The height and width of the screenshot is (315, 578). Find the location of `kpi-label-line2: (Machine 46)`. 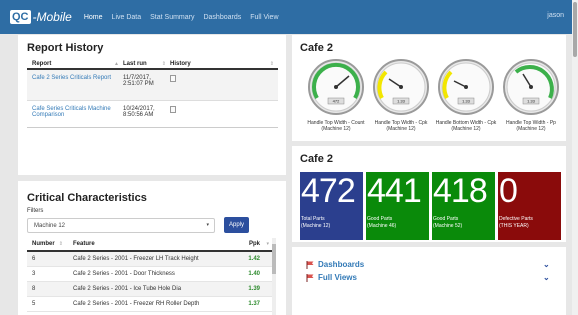

kpi-label-line2: (Machine 46) is located at coordinates (382, 226).